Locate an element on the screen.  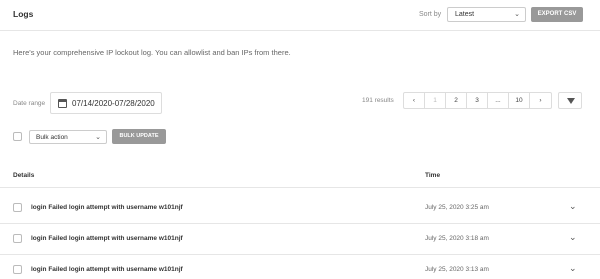
date-range-value: 07/14/2020-07/28/2020 is located at coordinates (113, 103).